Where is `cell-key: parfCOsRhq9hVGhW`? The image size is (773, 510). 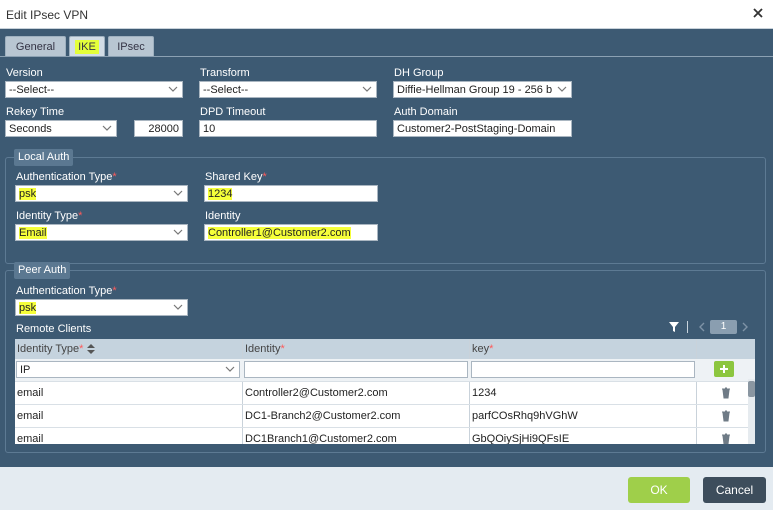
cell-key: parfCOsRhq9hVGhW is located at coordinates (525, 416).